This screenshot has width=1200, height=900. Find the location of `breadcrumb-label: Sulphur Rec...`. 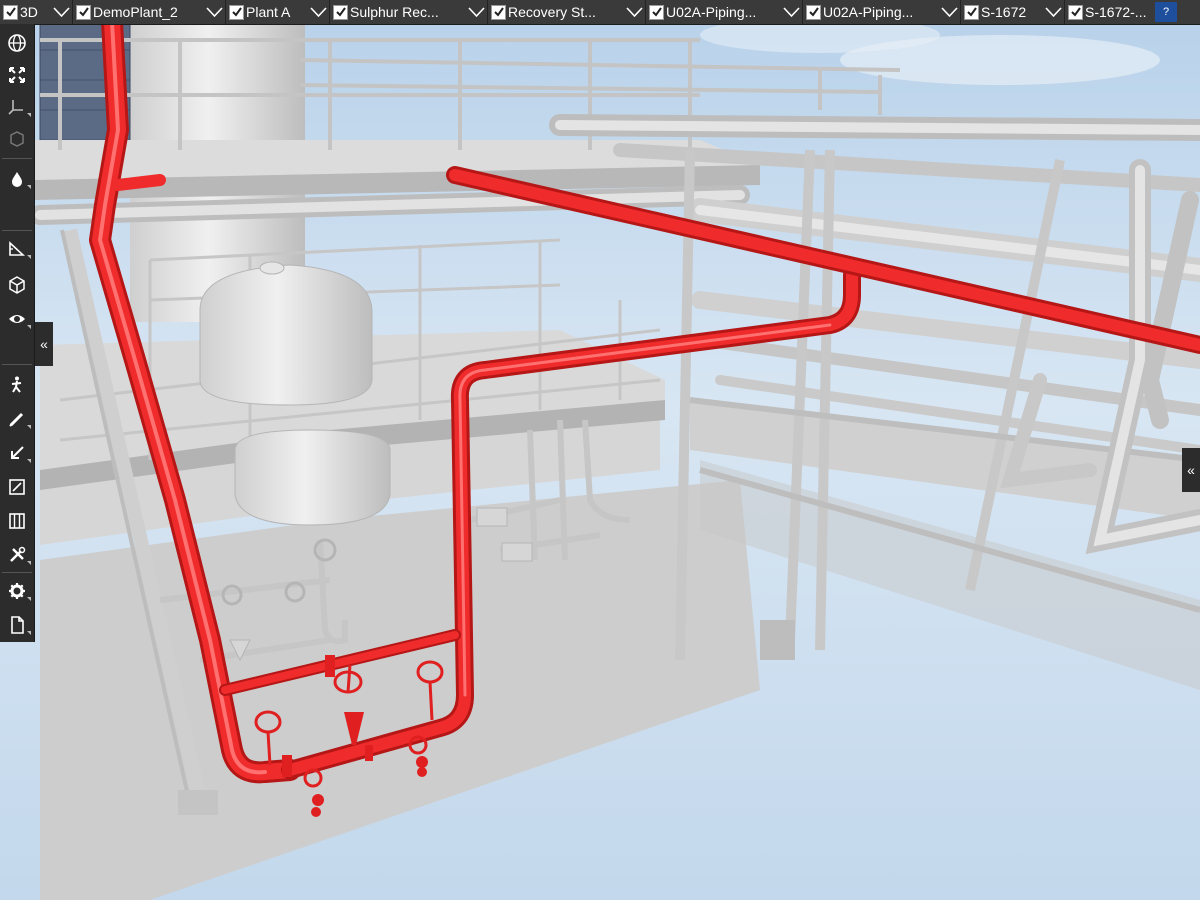

breadcrumb-label: Sulphur Rec... is located at coordinates (394, 12).